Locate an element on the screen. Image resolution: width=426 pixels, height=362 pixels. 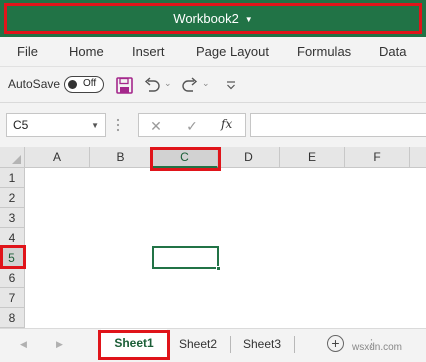
formula-bar: C5 ▼ ✕ ✓ fx is located at coordinates (213, 125).